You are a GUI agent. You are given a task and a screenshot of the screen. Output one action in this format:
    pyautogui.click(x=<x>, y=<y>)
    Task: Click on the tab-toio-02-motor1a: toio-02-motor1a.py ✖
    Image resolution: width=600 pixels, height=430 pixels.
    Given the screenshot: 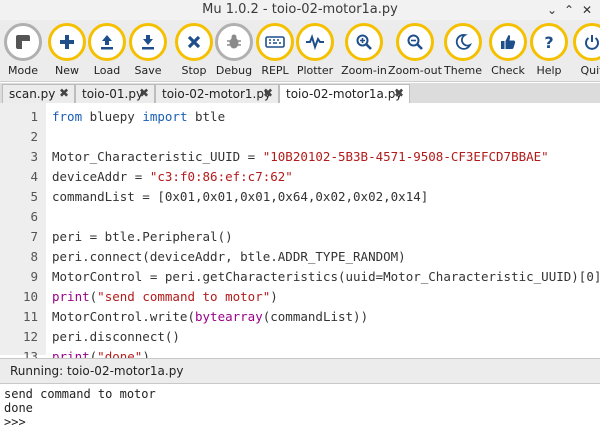 What is the action you would take?
    pyautogui.click(x=344, y=93)
    